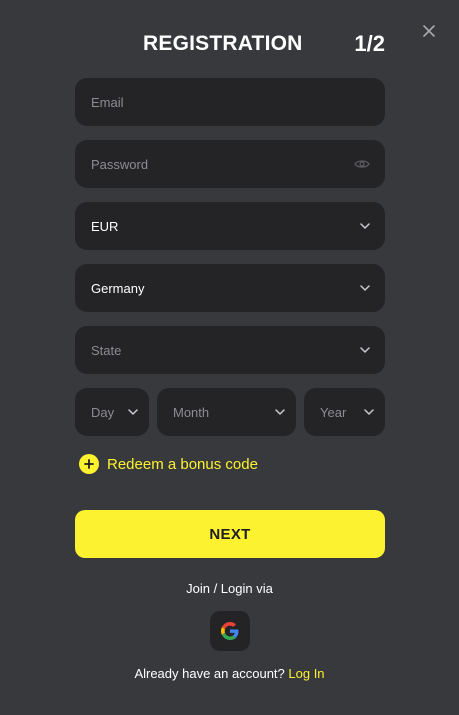 This screenshot has width=459, height=715. Describe the element at coordinates (230, 102) in the screenshot. I see `email-field: Email` at that location.